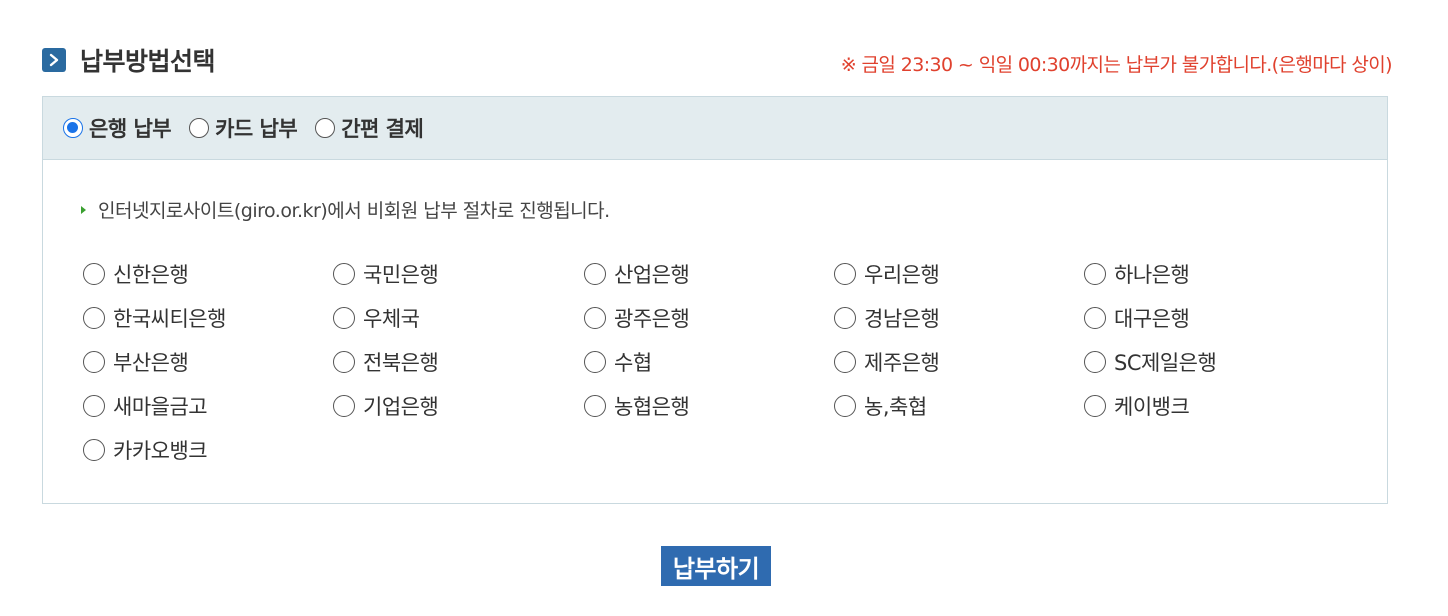 Image resolution: width=1448 pixels, height=616 pixels. I want to click on bank-label: SC제일은행, so click(1165, 363).